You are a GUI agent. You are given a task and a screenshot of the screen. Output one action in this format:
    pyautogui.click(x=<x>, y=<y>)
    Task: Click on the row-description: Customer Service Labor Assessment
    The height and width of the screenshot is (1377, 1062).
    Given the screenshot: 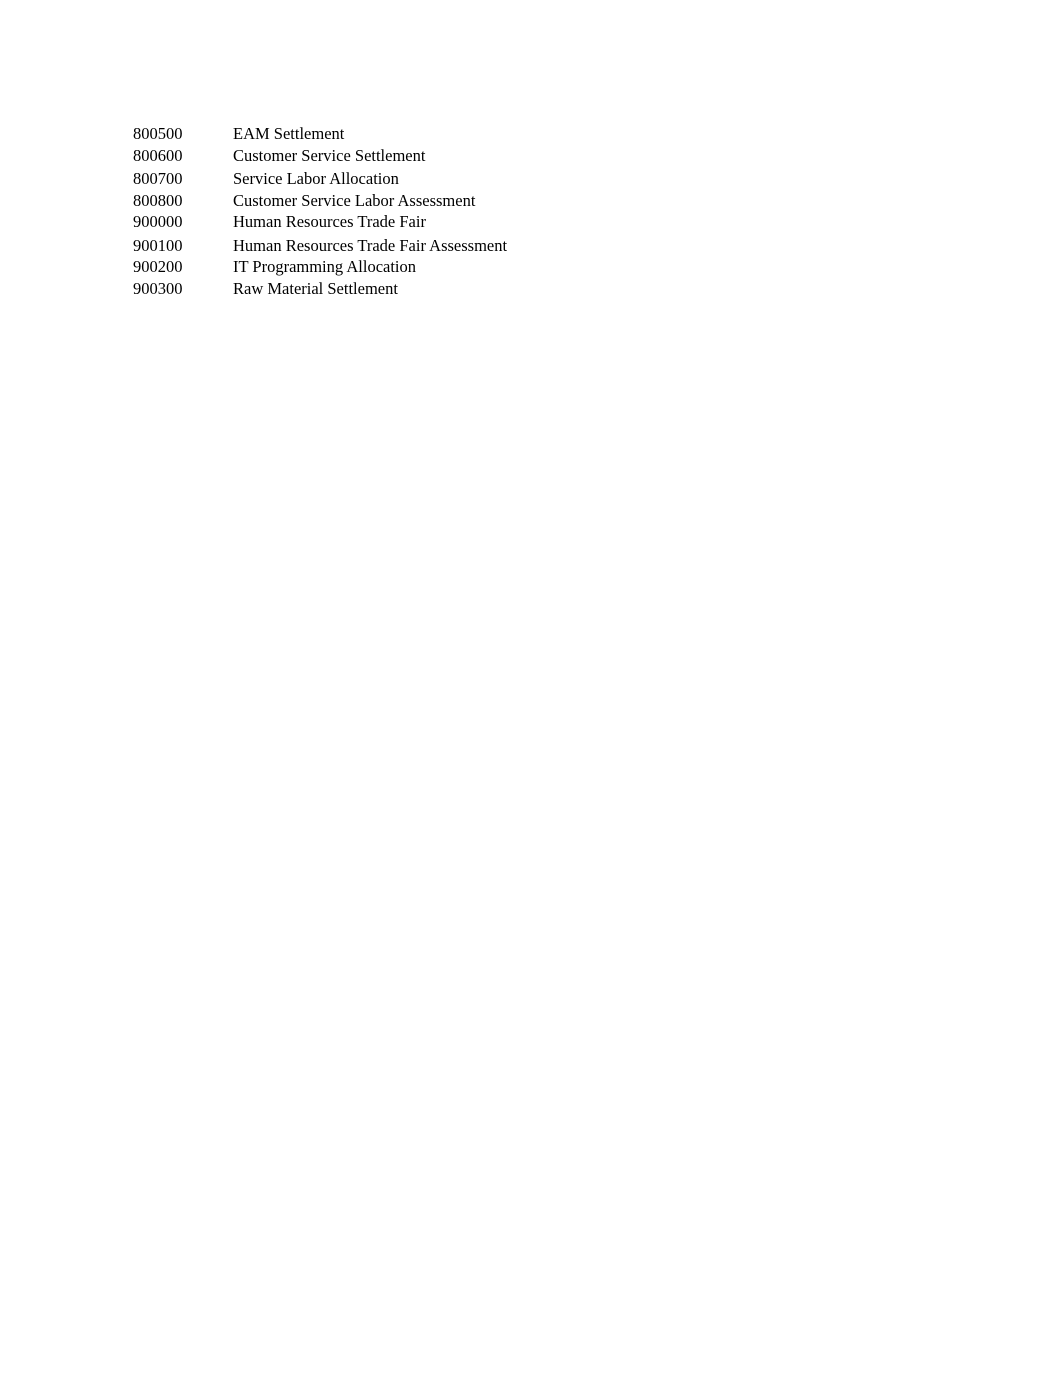 What is the action you would take?
    pyautogui.click(x=354, y=200)
    